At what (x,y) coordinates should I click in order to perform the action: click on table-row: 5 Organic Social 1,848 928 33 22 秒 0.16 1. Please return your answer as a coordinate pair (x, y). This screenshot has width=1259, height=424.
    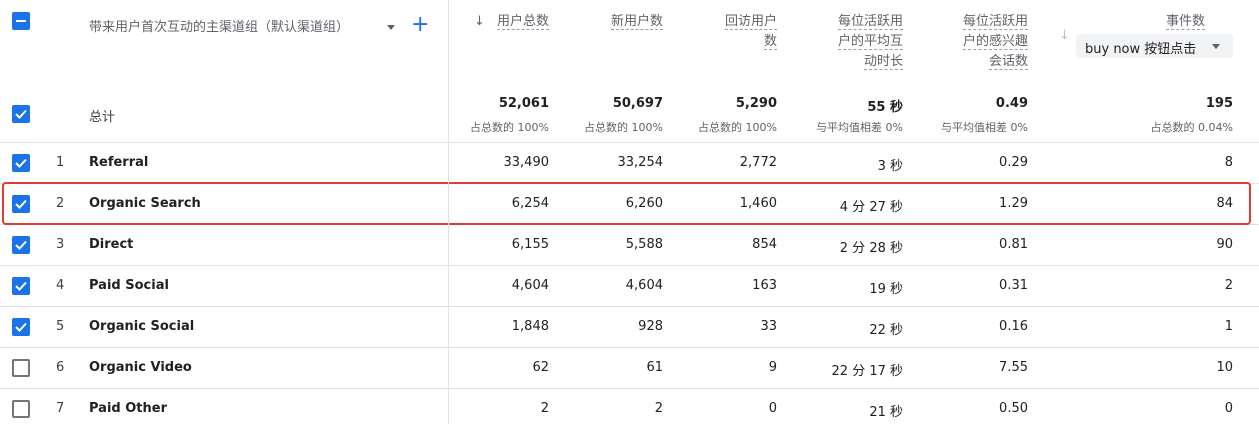
    Looking at the image, I should click on (629, 327).